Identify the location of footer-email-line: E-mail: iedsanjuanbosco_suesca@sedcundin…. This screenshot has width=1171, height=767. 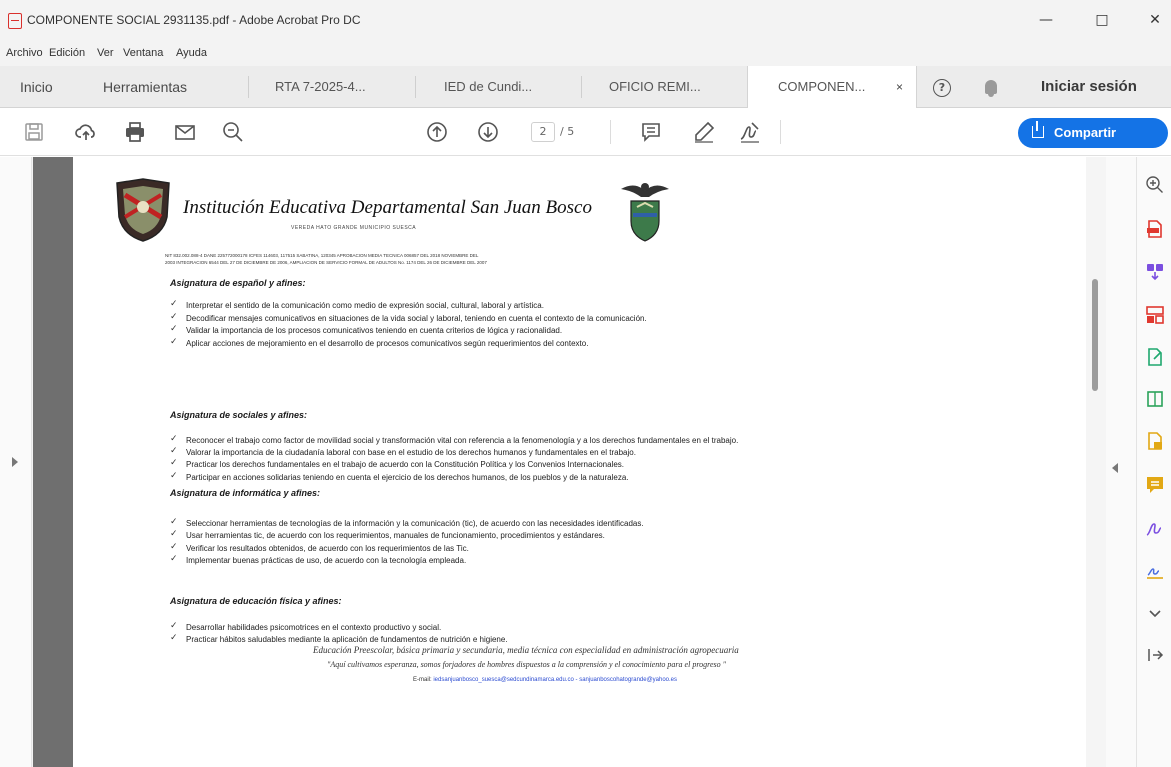
(545, 680).